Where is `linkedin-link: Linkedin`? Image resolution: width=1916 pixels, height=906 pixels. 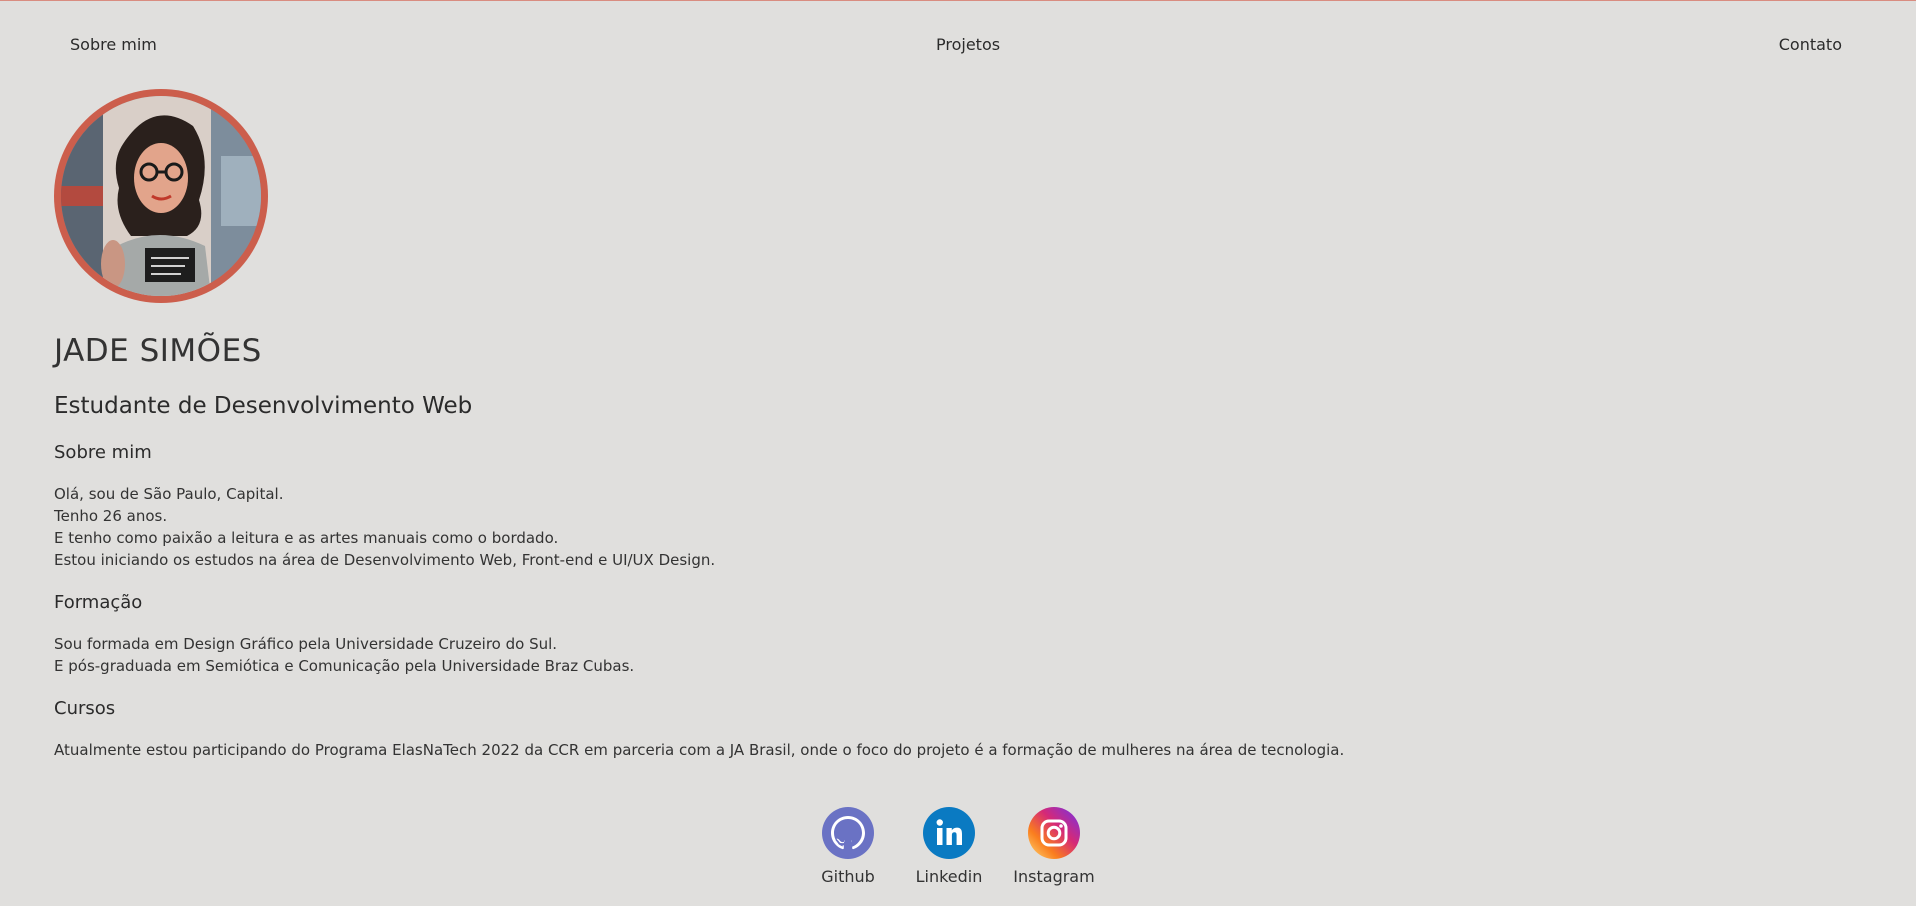 linkedin-link: Linkedin is located at coordinates (949, 847).